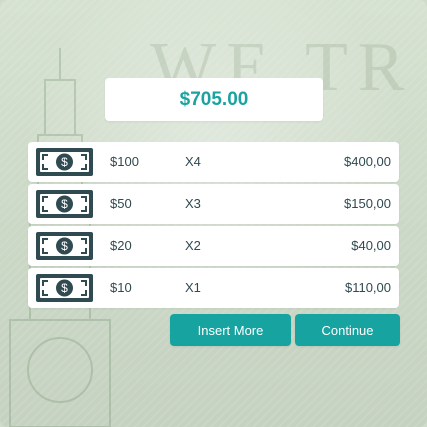  I want to click on subtotal: $40,00, so click(371, 245).